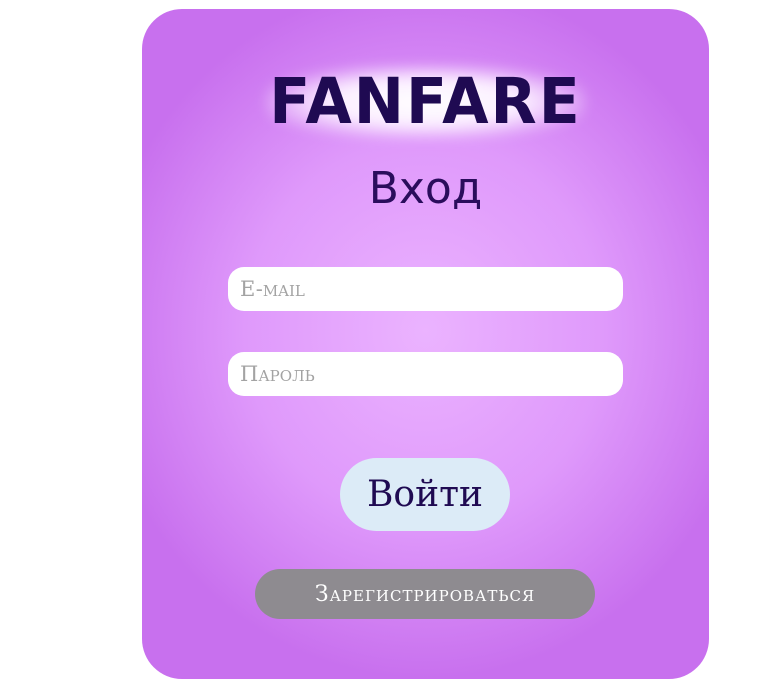  What do you see at coordinates (425, 289) in the screenshot?
I see `email-field` at bounding box center [425, 289].